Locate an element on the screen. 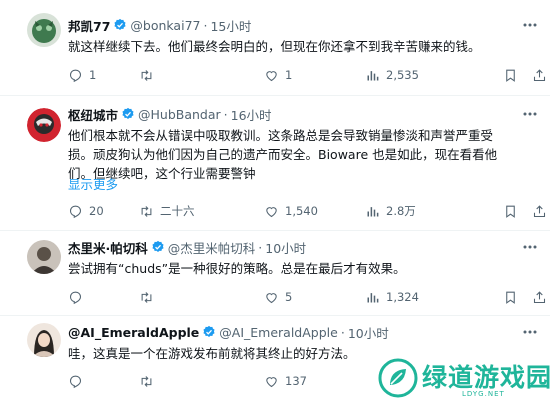  site-watermark: 绿道游戏园 LDYG.NET is located at coordinates (461, 378).